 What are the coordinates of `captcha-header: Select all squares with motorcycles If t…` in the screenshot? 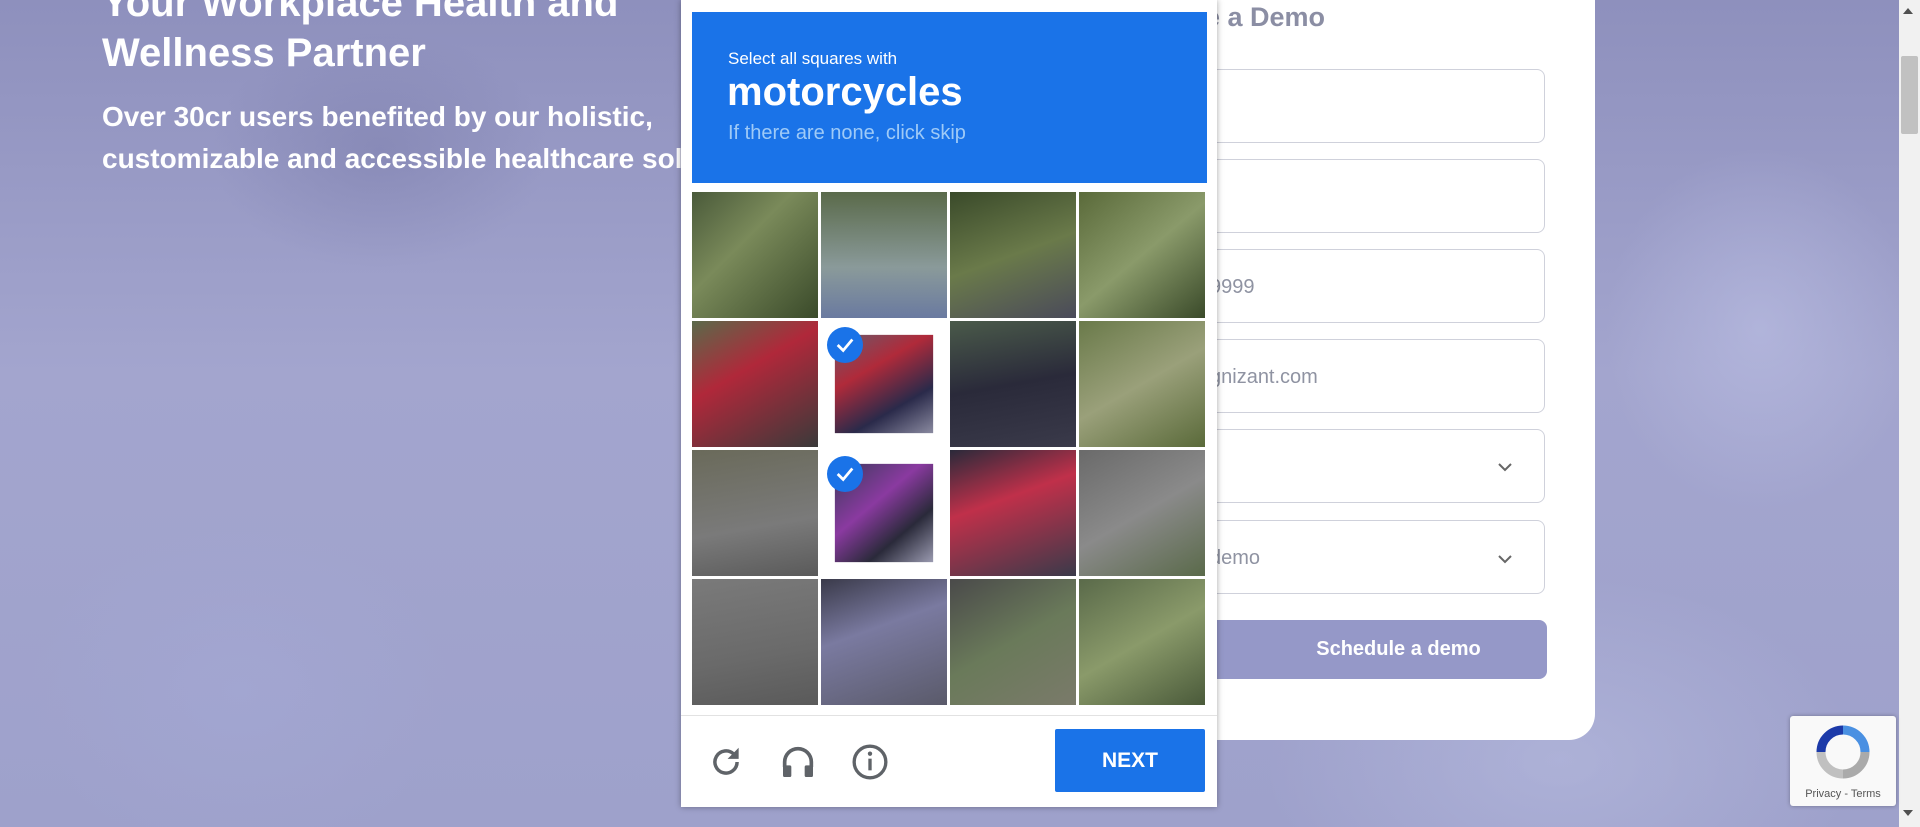 It's located at (949, 97).